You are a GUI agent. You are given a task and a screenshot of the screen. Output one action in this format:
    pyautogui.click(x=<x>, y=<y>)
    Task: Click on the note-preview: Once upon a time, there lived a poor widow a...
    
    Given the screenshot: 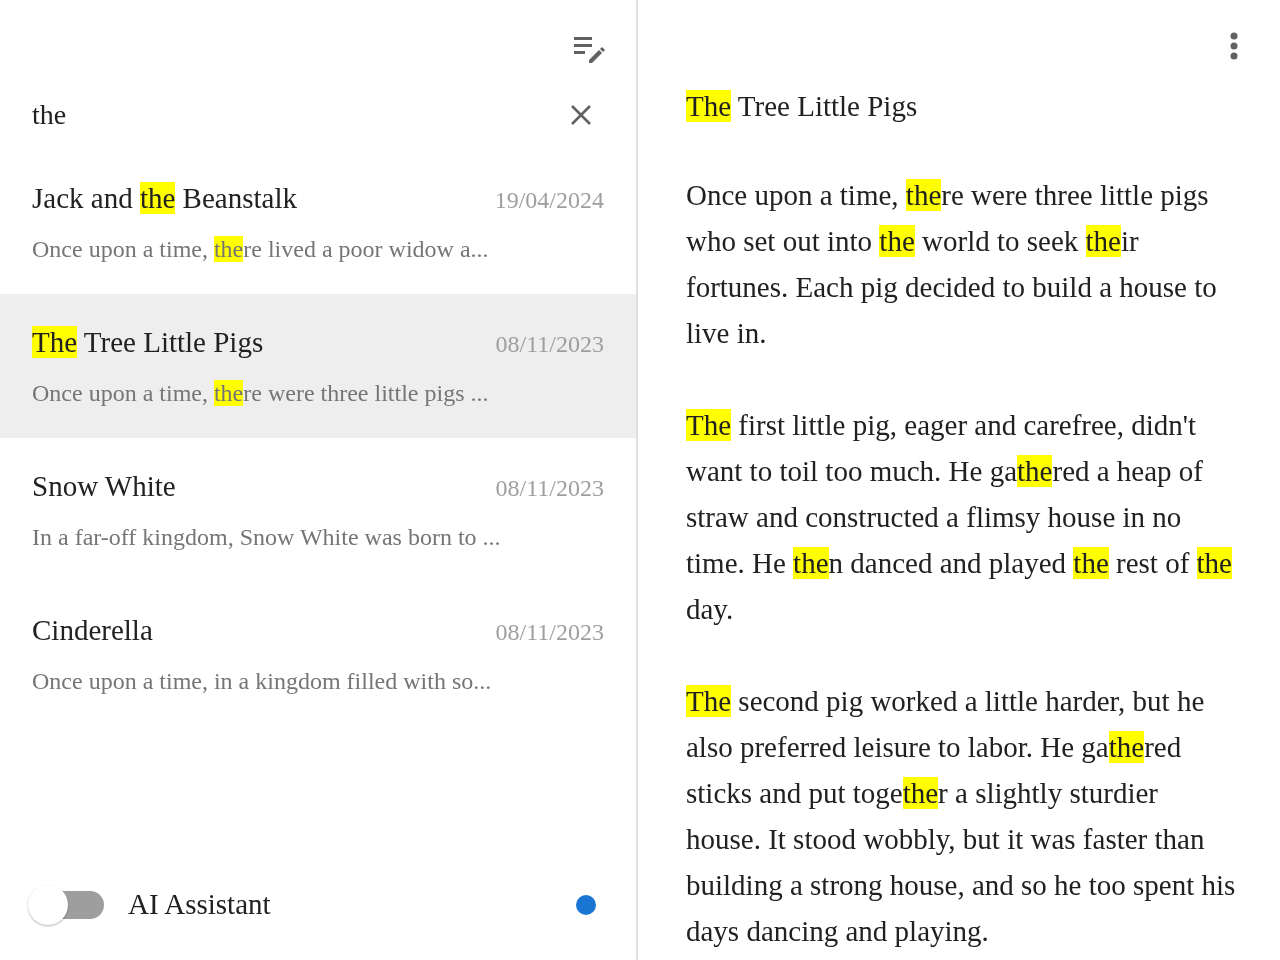 What is the action you would take?
    pyautogui.click(x=261, y=249)
    